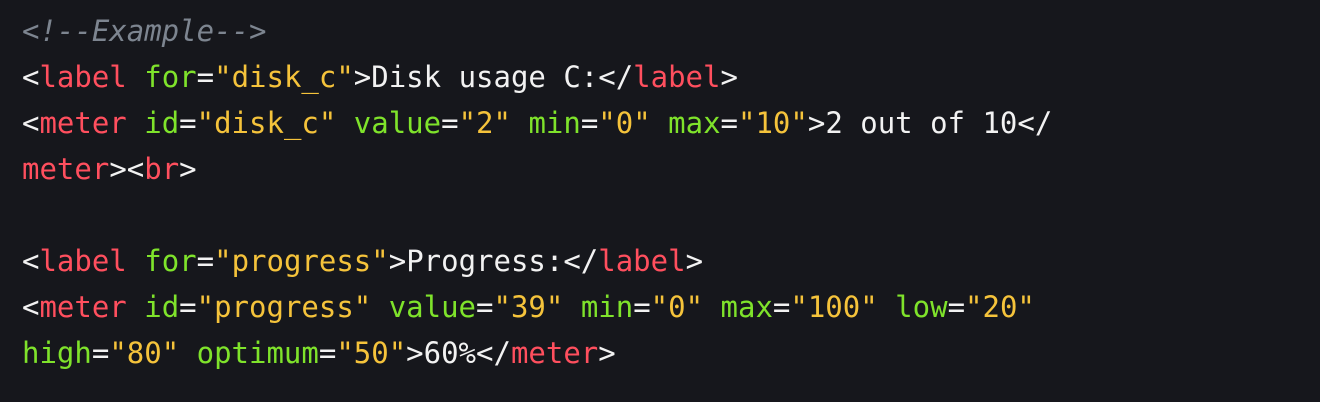 This screenshot has height=402, width=1320. I want to click on code-token-string: "80", so click(144, 353).